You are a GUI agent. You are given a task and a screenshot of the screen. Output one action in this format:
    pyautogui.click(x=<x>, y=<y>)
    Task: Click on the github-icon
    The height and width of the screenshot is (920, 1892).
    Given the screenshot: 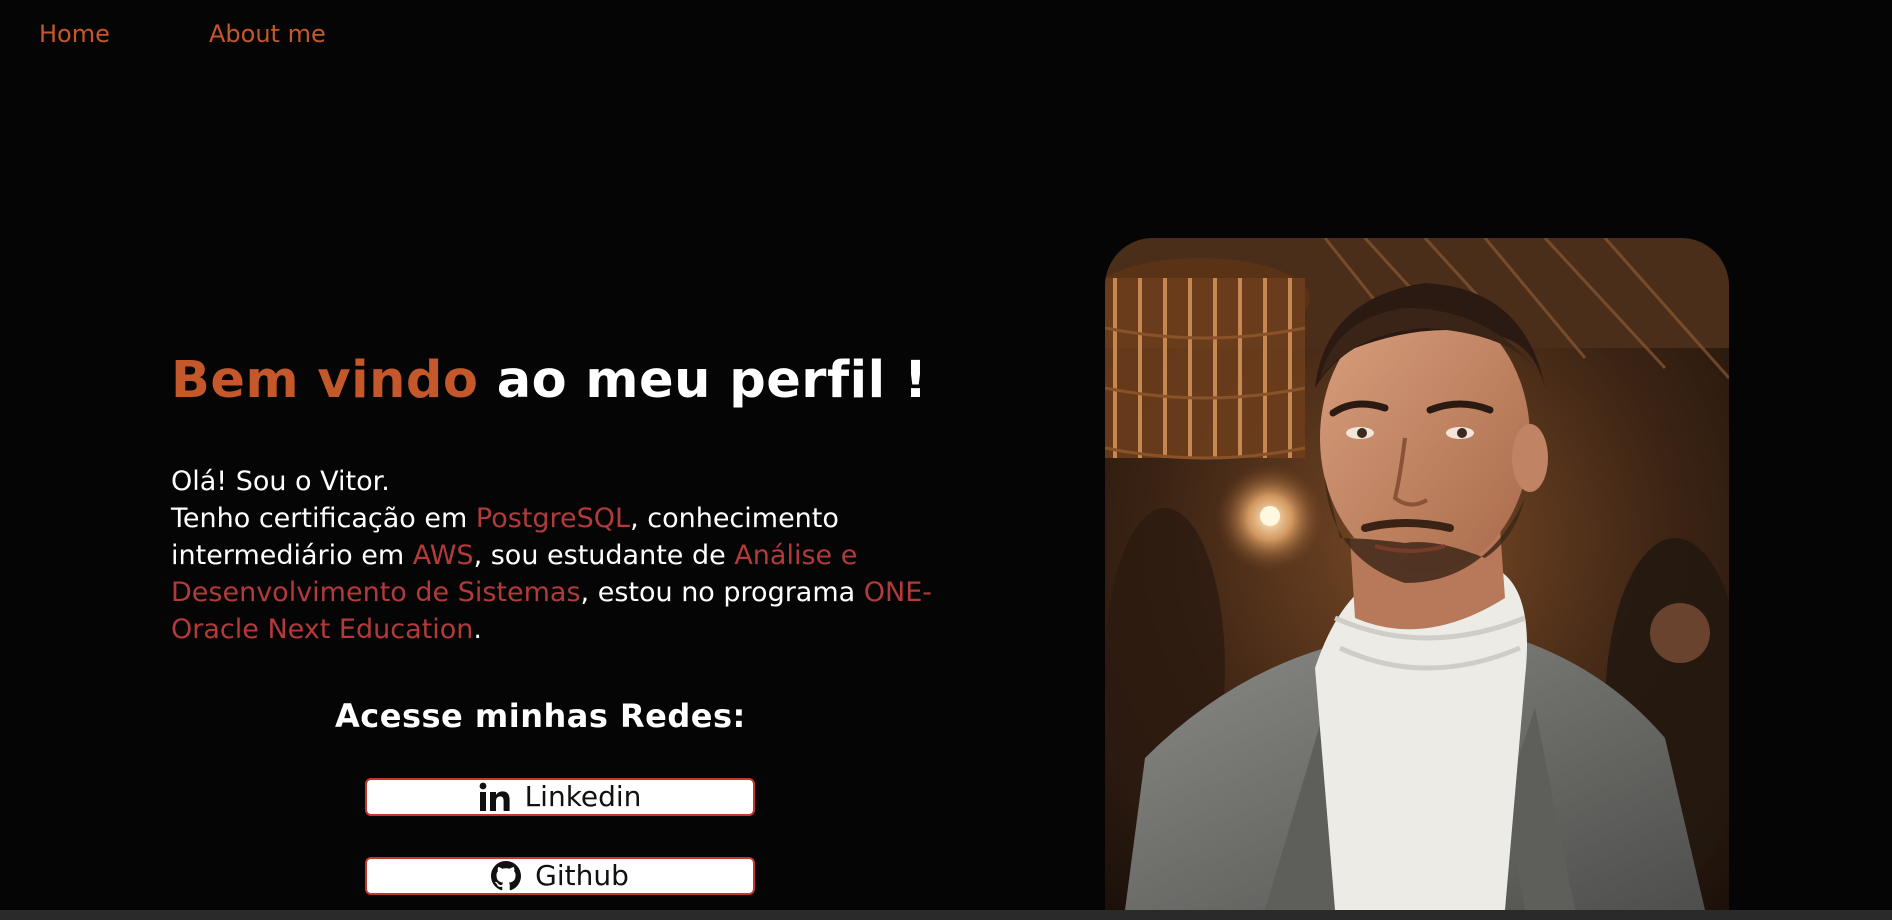 What is the action you would take?
    pyautogui.click(x=506, y=876)
    